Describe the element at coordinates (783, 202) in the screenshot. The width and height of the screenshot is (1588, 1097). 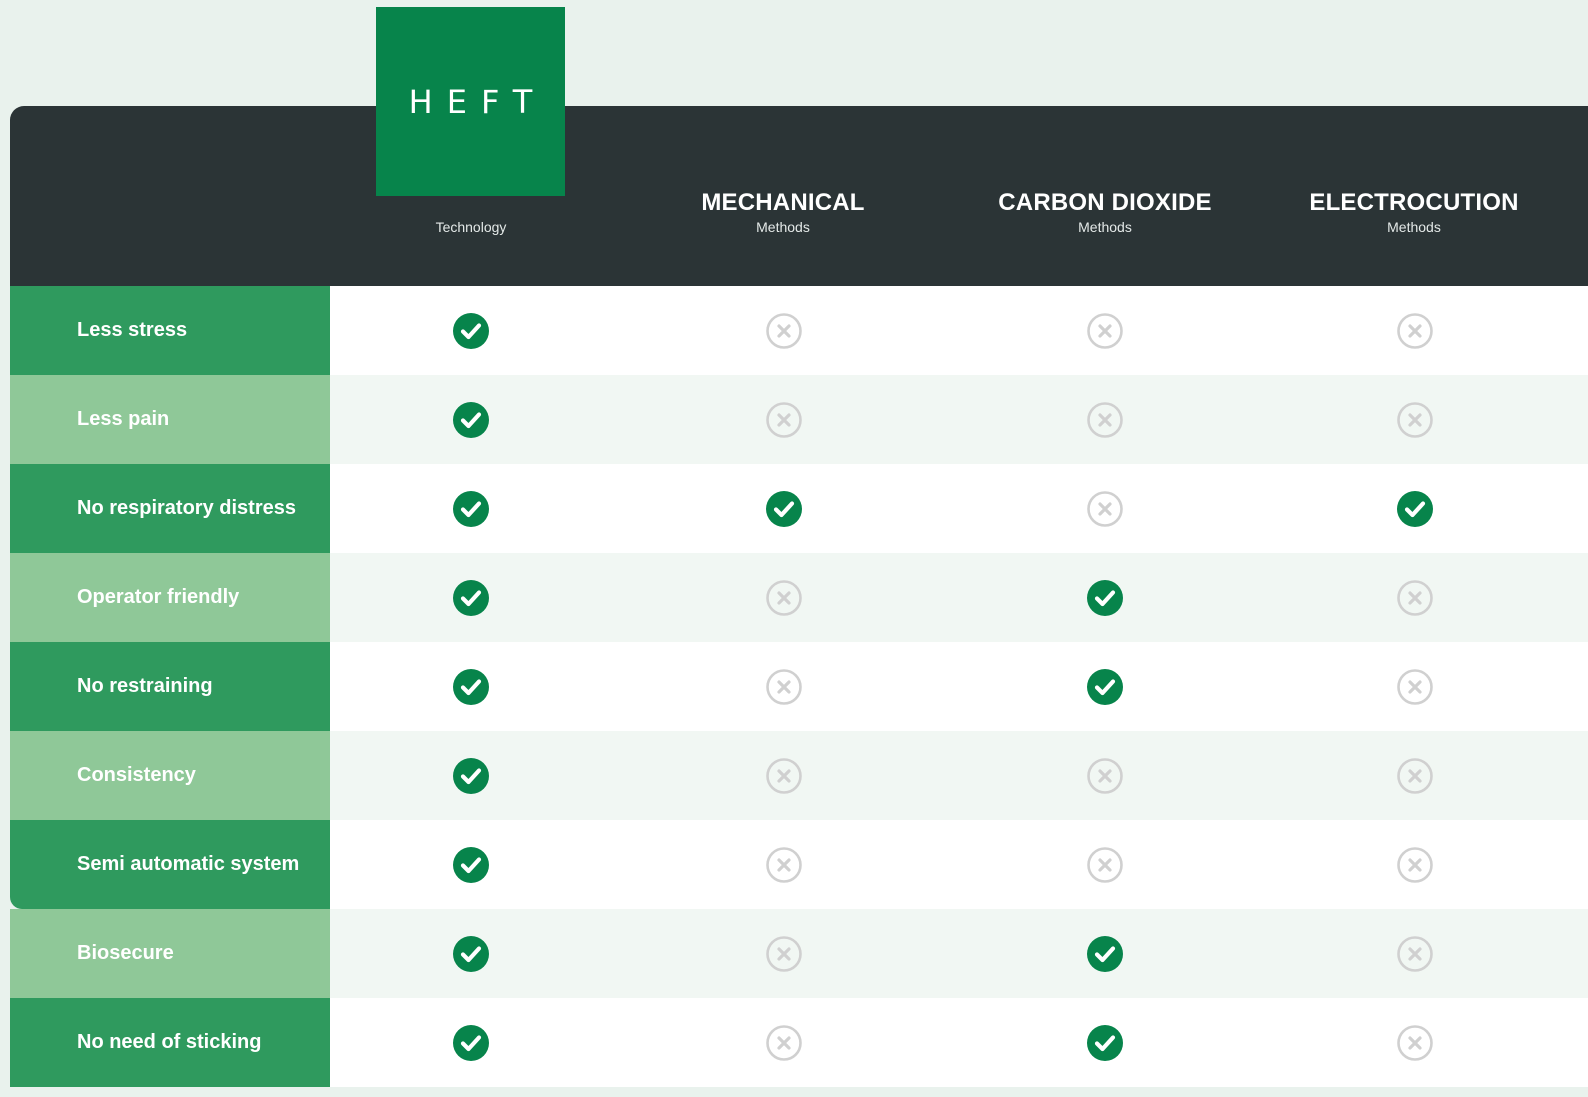
I see `column-title: MECHANICAL` at that location.